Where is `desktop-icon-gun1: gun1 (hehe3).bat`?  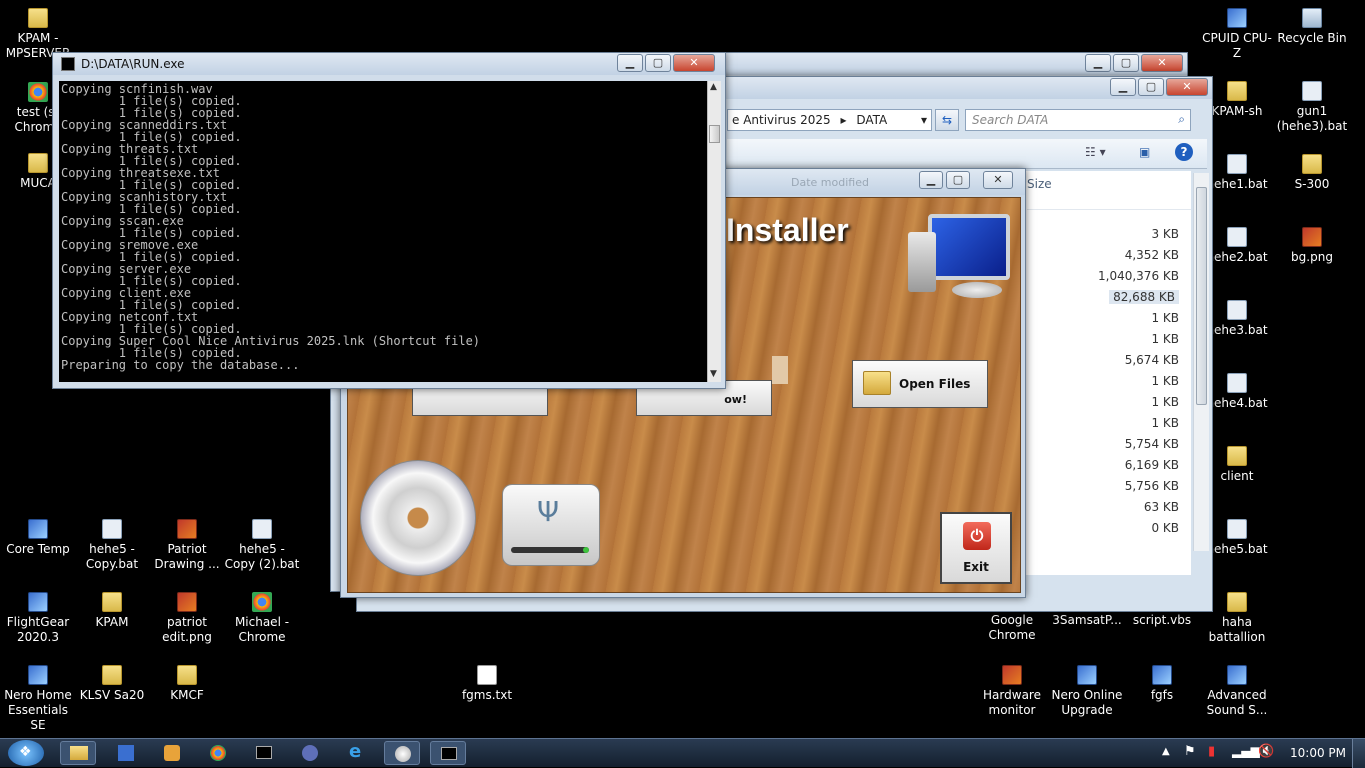
desktop-icon-gun1: gun1 (hehe3).bat is located at coordinates (1312, 107).